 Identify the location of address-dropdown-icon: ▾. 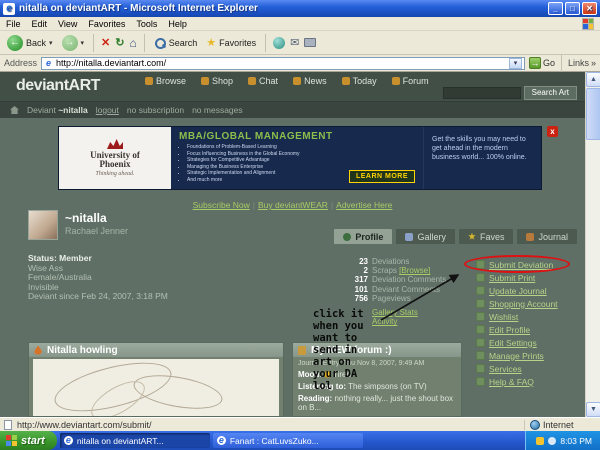
(515, 63).